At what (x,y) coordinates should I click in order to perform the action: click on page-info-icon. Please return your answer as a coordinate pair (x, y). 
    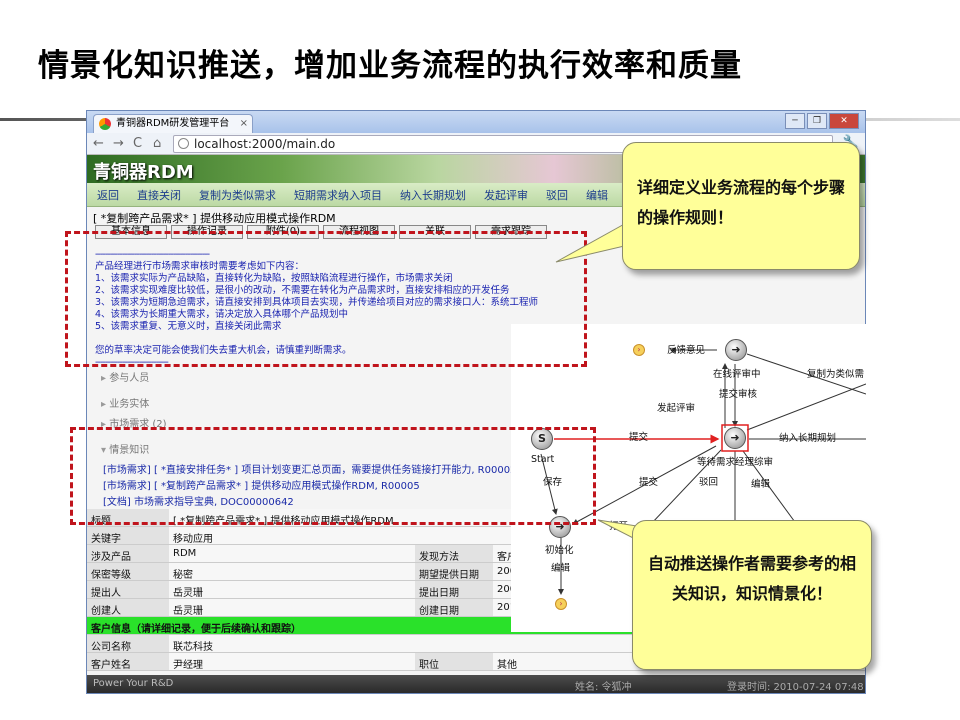
    Looking at the image, I should click on (183, 143).